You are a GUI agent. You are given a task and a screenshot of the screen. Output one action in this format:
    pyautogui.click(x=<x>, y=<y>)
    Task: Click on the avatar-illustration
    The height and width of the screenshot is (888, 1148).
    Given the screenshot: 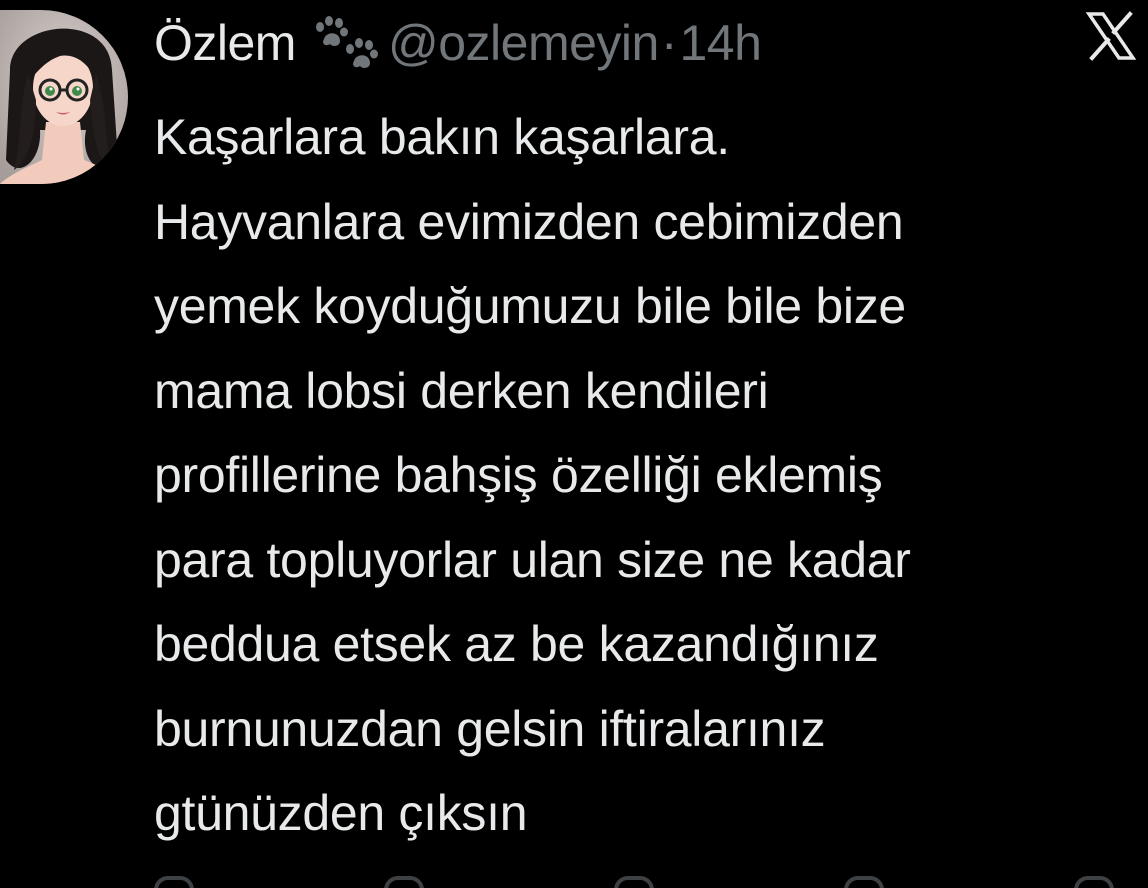 What is the action you would take?
    pyautogui.click(x=64, y=97)
    